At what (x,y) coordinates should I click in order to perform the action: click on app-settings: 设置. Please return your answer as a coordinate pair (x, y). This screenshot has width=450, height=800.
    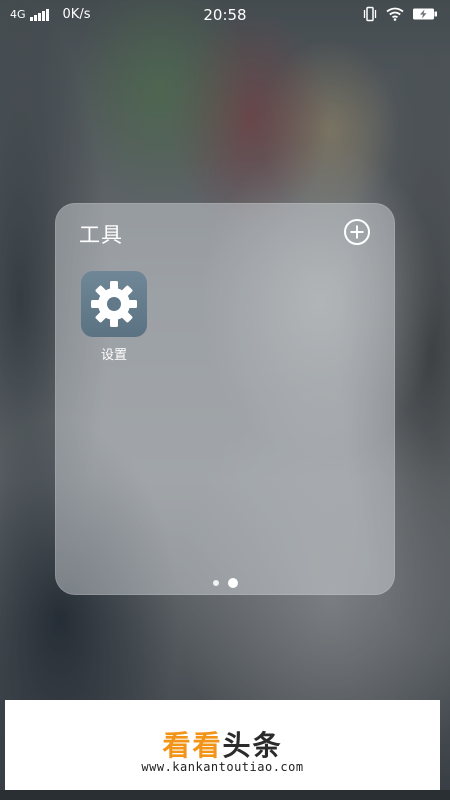
    Looking at the image, I should click on (114, 317).